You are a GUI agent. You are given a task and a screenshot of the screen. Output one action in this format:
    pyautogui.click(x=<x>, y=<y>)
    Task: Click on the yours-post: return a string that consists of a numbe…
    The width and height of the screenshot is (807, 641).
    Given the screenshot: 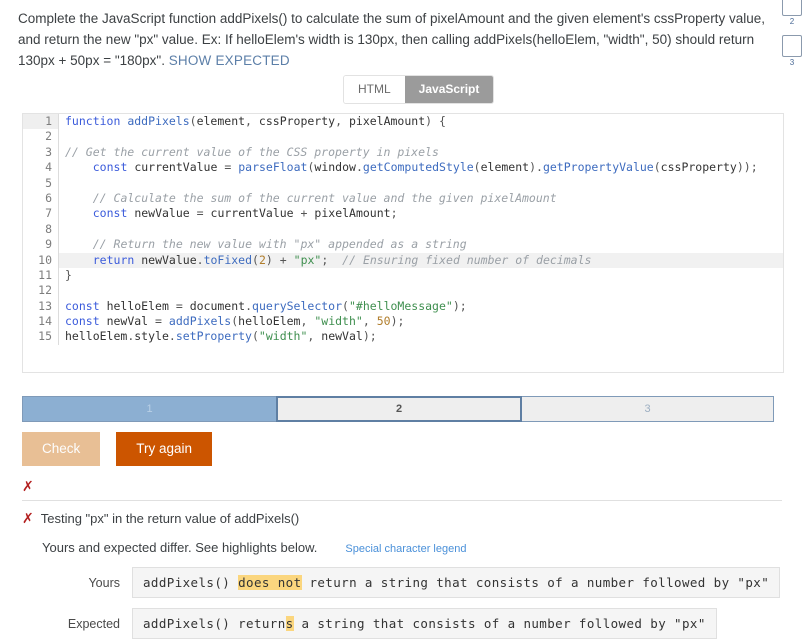 What is the action you would take?
    pyautogui.click(x=535, y=582)
    